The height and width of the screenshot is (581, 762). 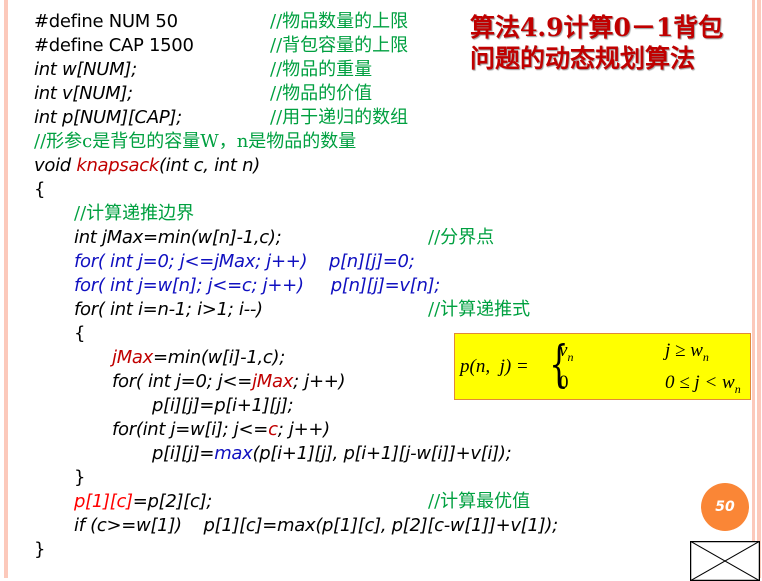 What do you see at coordinates (494, 366) in the screenshot?
I see `formula-lhs: p(n, j) =` at bounding box center [494, 366].